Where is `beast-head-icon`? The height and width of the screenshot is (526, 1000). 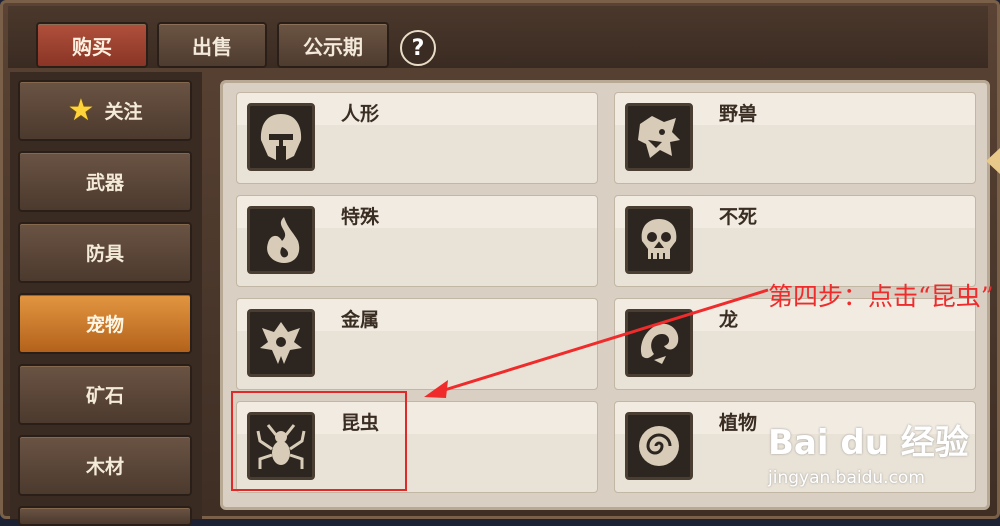 beast-head-icon is located at coordinates (659, 137).